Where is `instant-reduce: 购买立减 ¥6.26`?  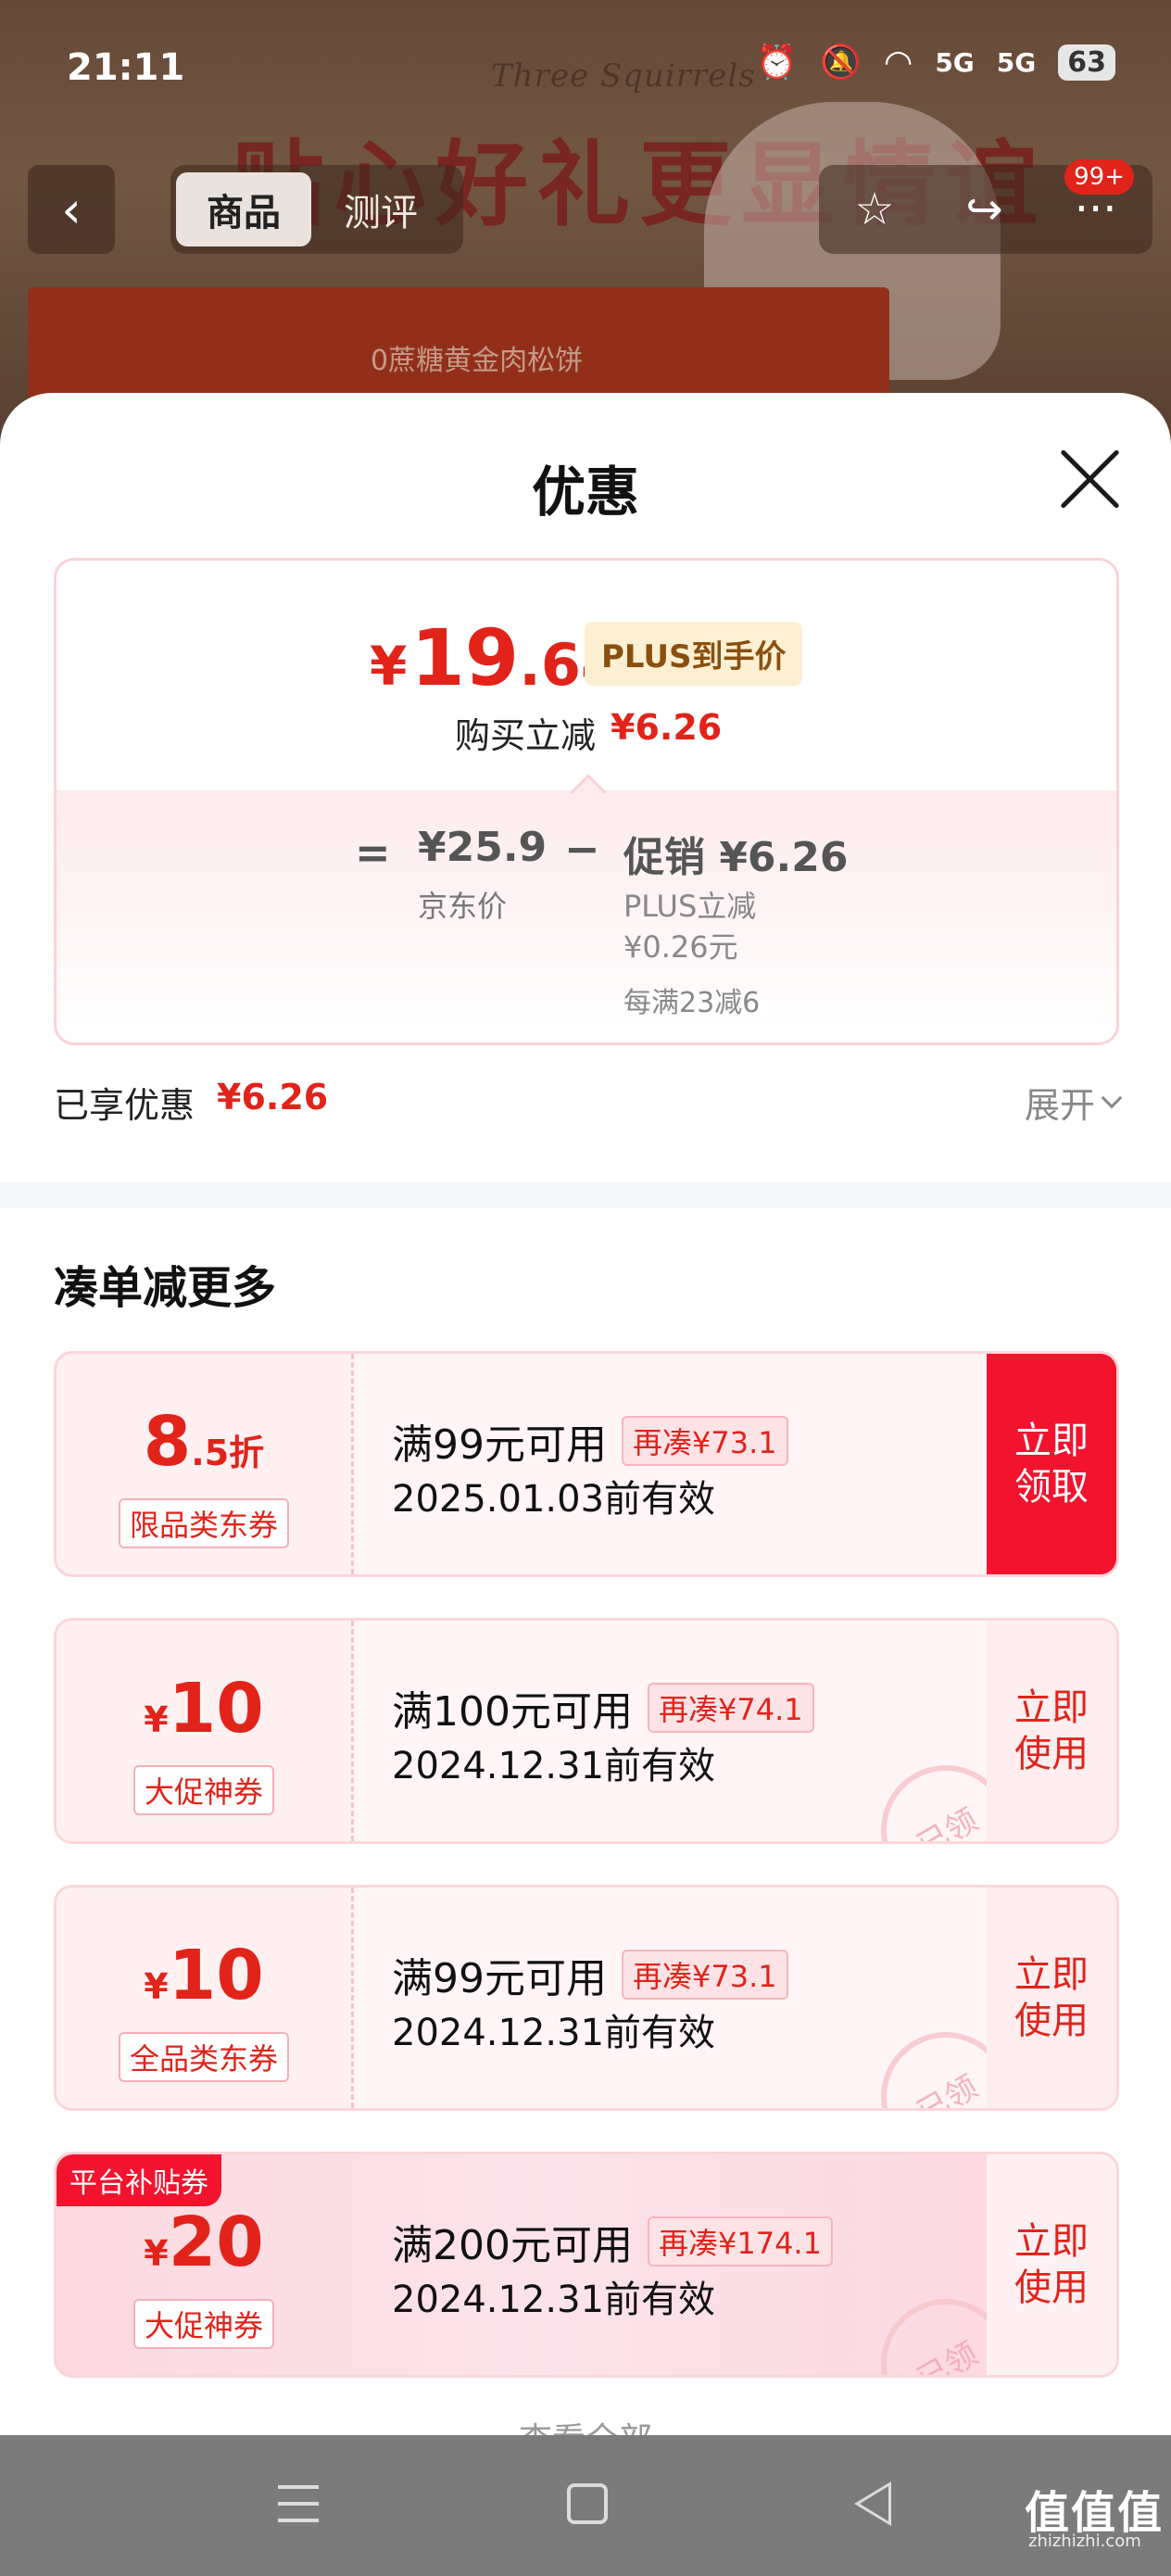
instant-reduce: 购买立减 ¥6.26 is located at coordinates (589, 732).